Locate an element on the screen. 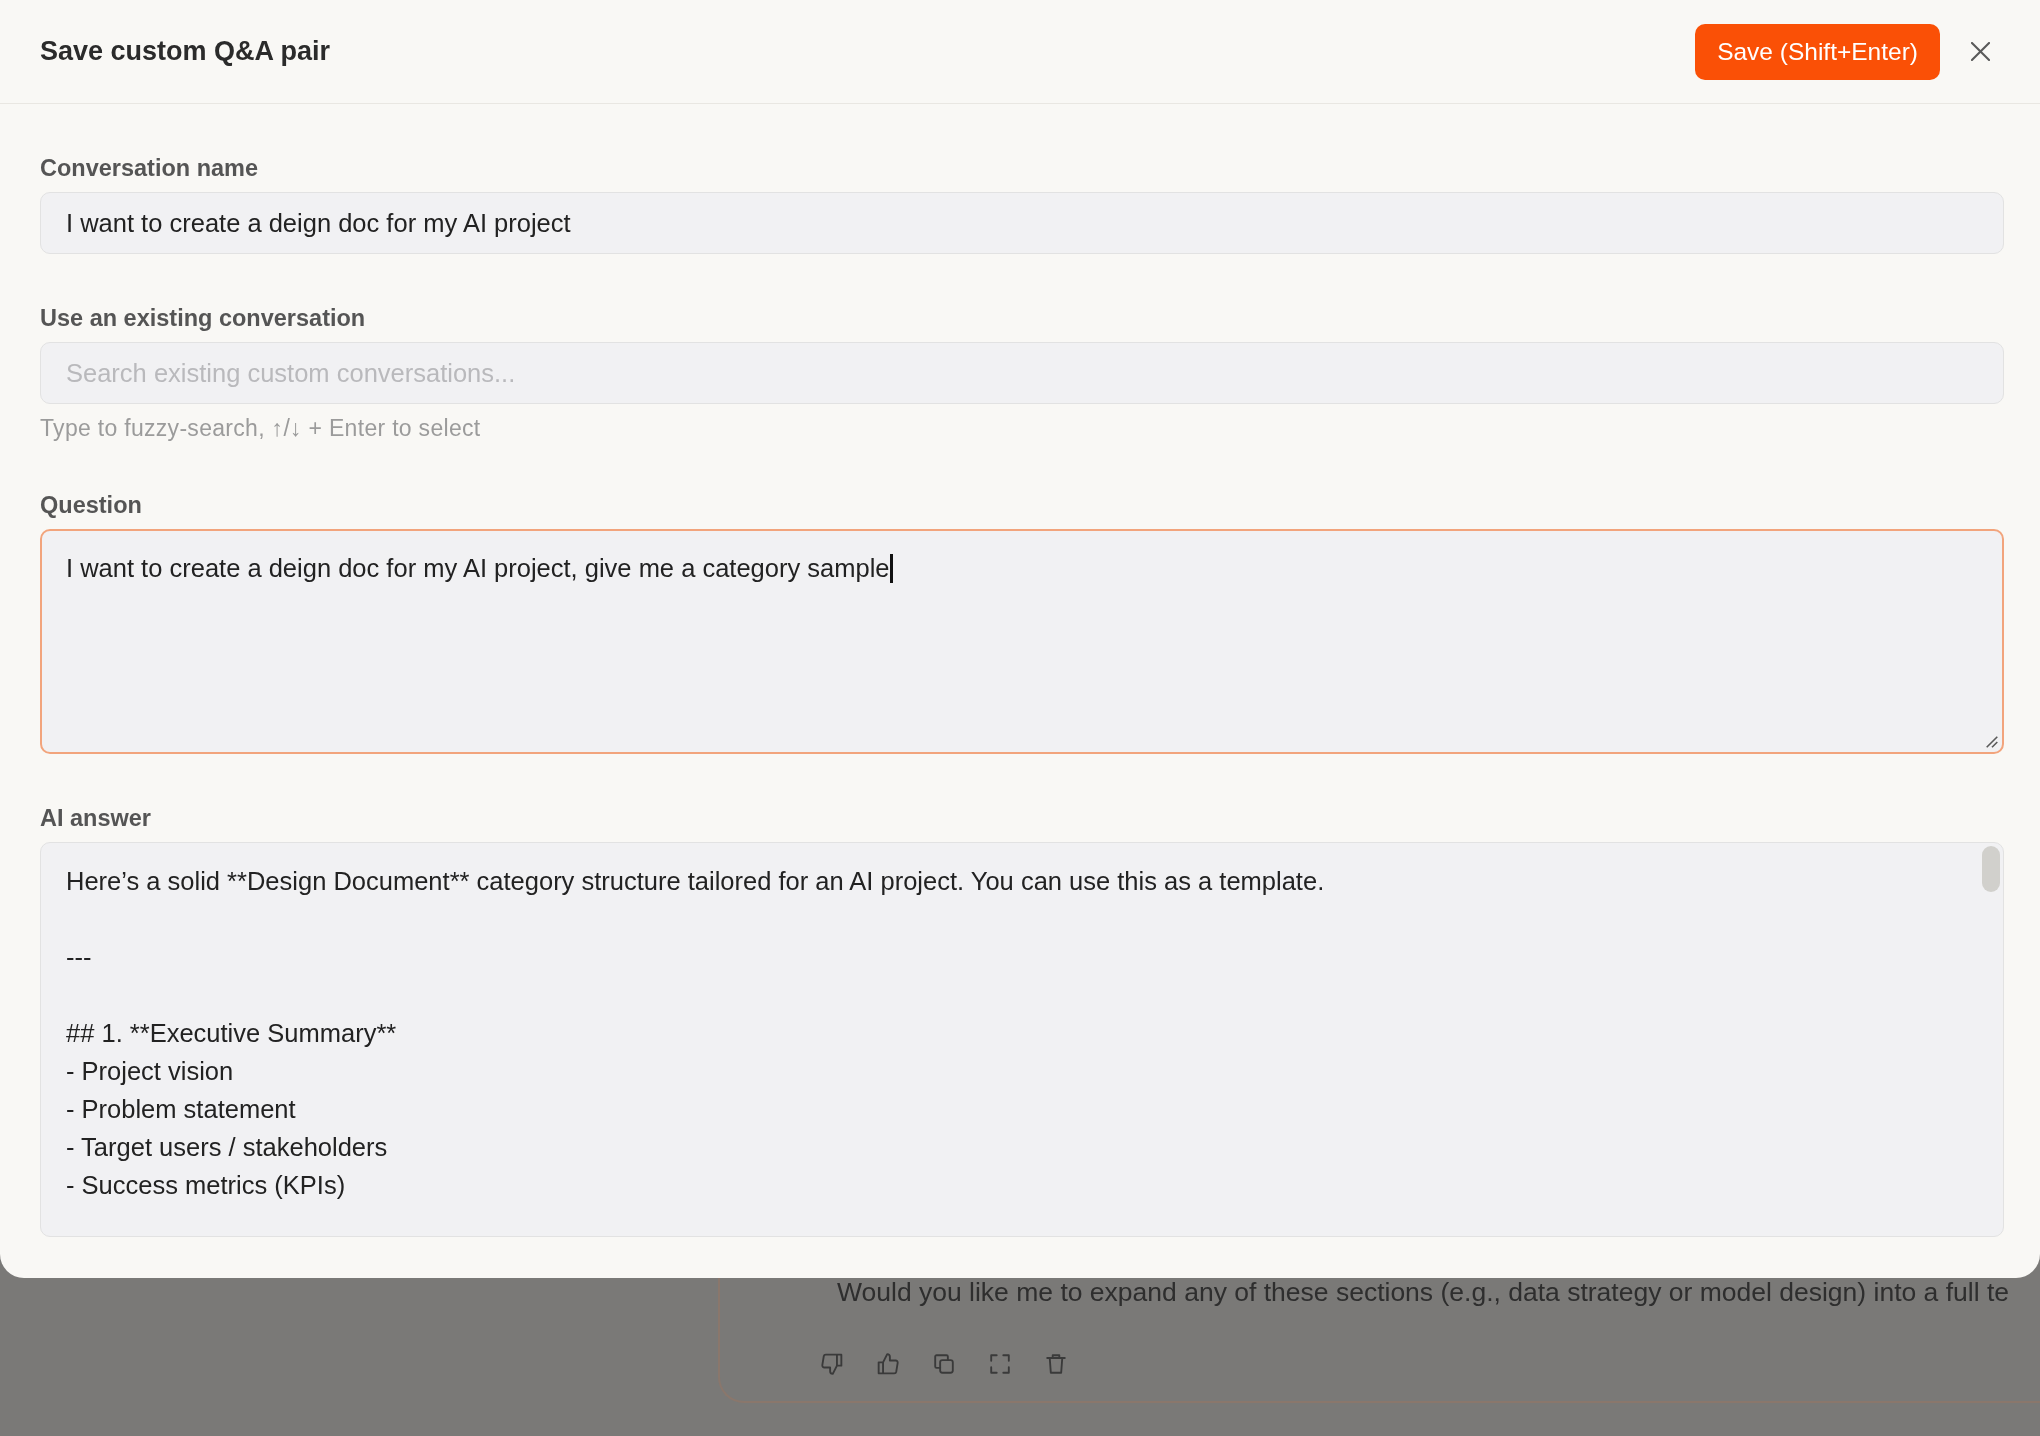 This screenshot has width=2040, height=1436. scrollbar-thumb is located at coordinates (1991, 869).